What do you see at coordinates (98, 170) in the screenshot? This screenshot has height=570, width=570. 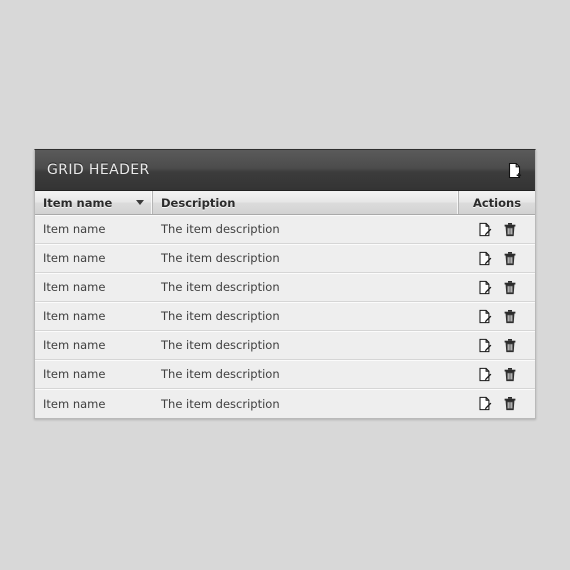 I see `grid-title: GRID HEADER` at bounding box center [98, 170].